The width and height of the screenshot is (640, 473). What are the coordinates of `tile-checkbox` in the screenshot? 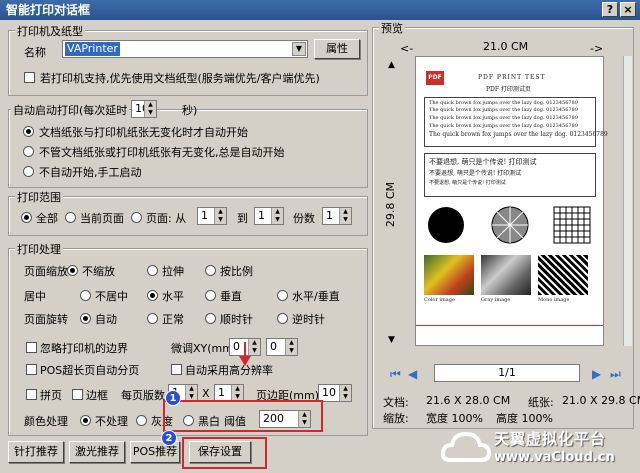 It's located at (31, 394).